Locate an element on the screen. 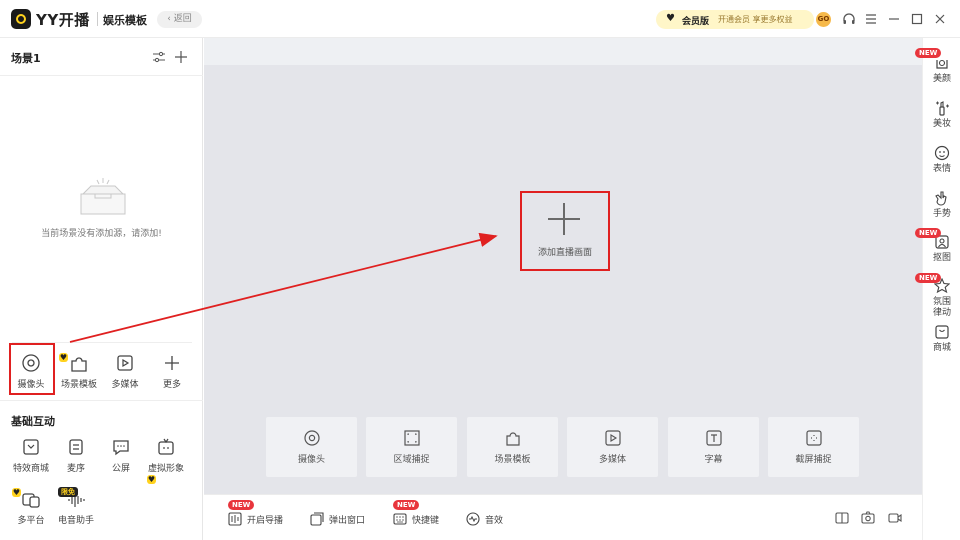  feature-virtual-avatar: 虚拟形象 is located at coordinates (166, 457).